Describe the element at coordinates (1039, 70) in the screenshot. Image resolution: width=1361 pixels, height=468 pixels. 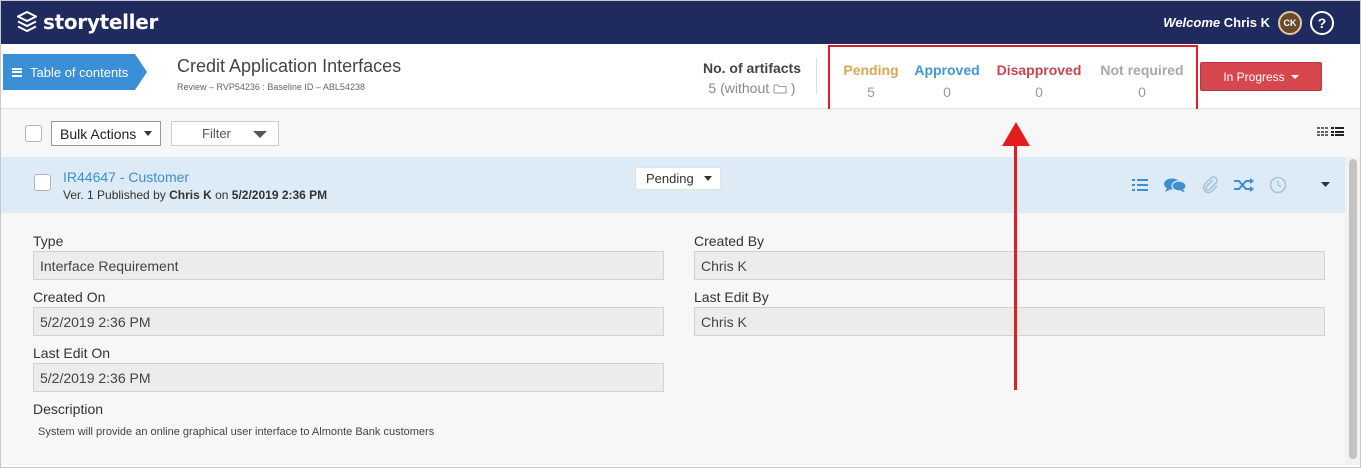
I see `count-disapproved-label: Disapproved` at that location.